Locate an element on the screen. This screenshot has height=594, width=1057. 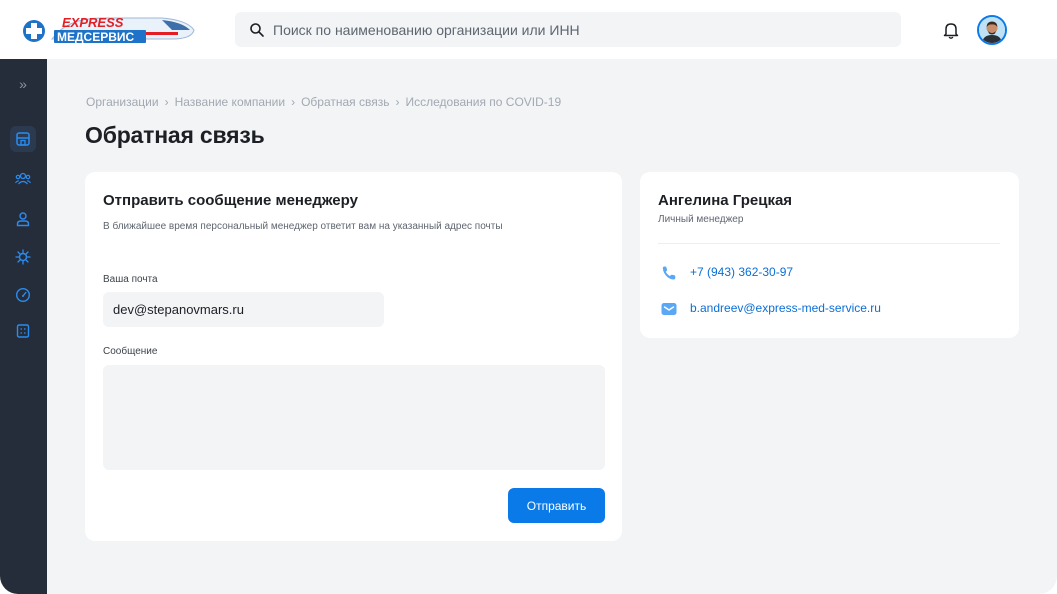
mail-icon is located at coordinates (669, 309).